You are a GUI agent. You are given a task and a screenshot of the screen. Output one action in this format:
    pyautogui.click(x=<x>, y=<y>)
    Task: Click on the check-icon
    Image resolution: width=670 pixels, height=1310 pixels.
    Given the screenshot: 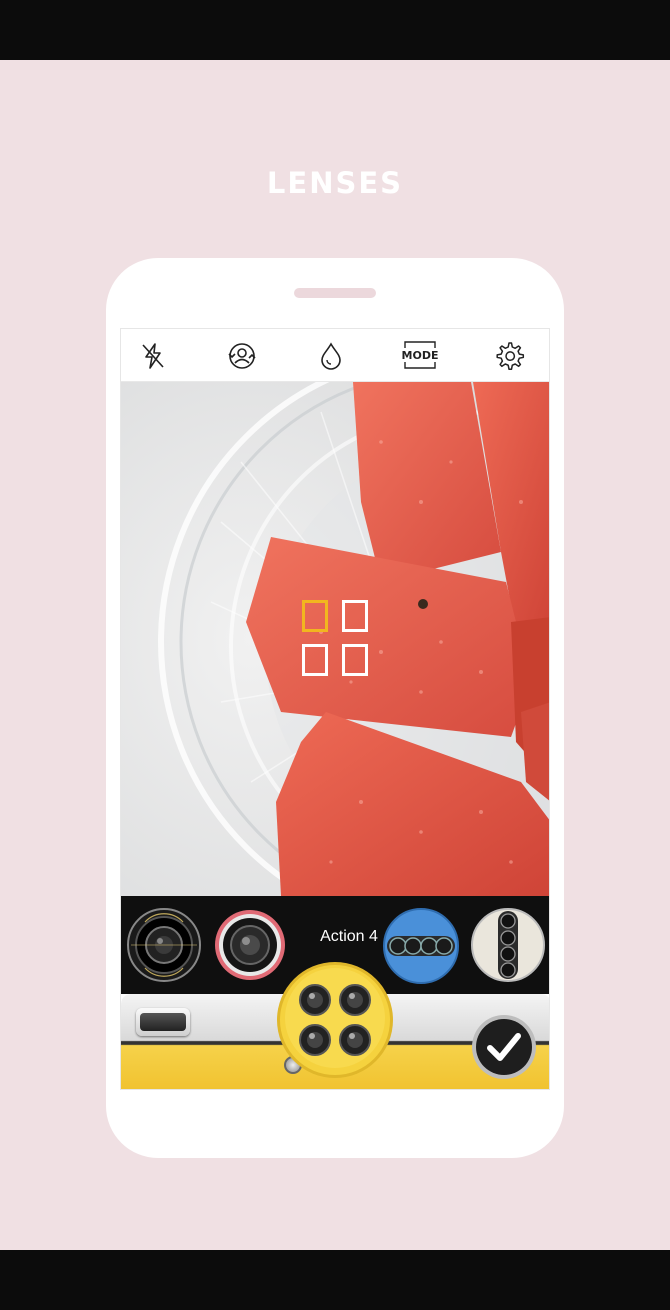 What is the action you would take?
    pyautogui.click(x=504, y=1047)
    